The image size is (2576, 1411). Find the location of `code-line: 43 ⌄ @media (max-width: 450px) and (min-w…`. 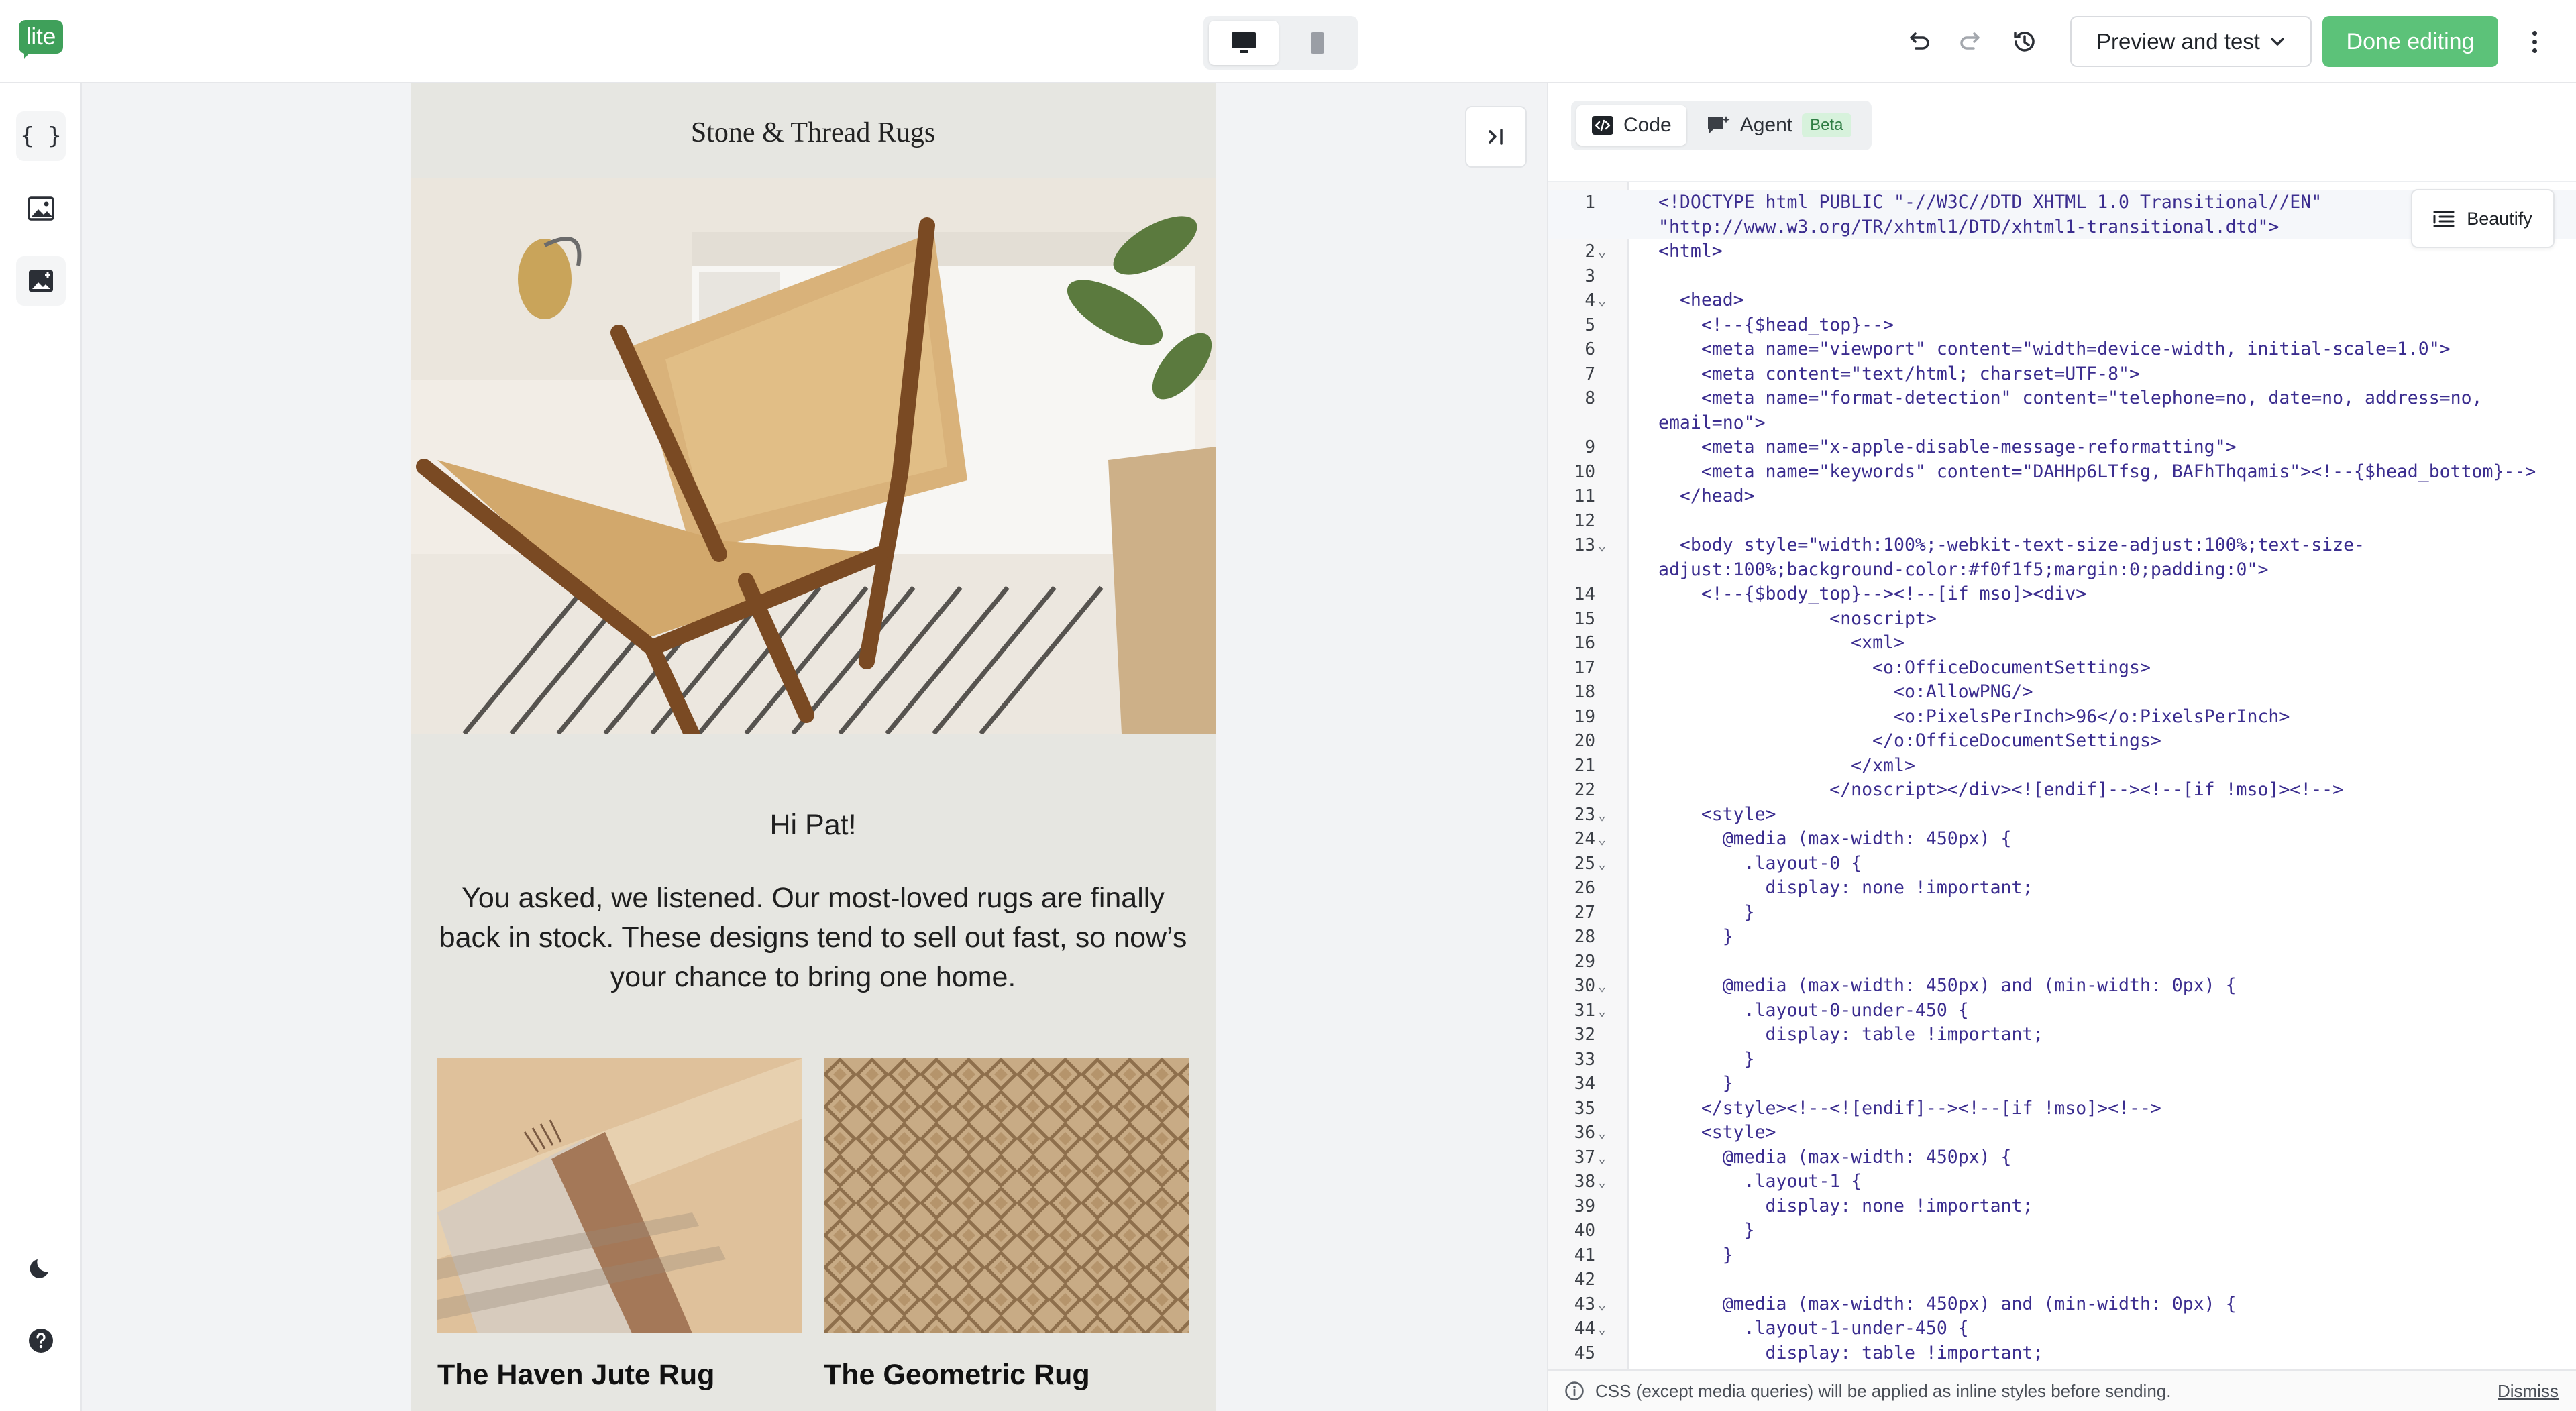

code-line: 43 ⌄ @media (max-width: 450px) and (min-w… is located at coordinates (2062, 1304).